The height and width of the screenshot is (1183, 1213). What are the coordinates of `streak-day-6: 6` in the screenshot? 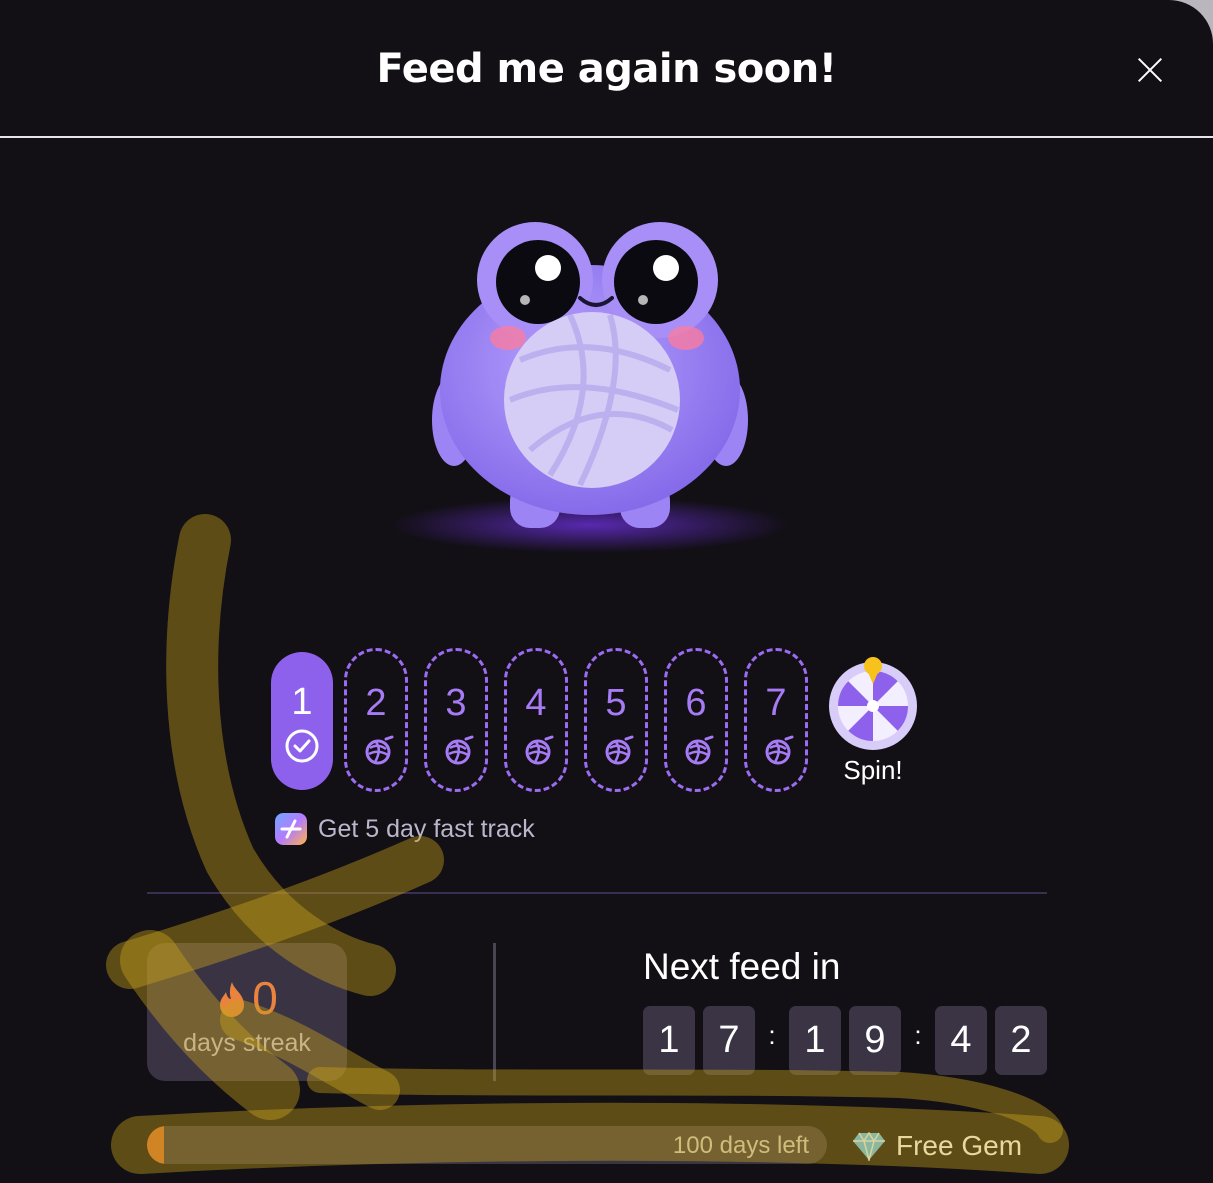 It's located at (696, 720).